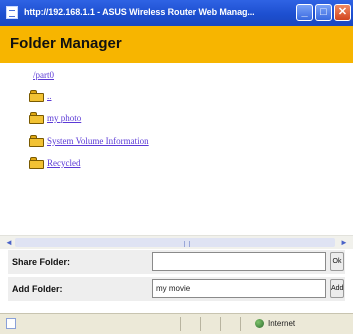 The width and height of the screenshot is (353, 334). Describe the element at coordinates (41, 262) in the screenshot. I see `share-folder-label: Share Folder:` at that location.